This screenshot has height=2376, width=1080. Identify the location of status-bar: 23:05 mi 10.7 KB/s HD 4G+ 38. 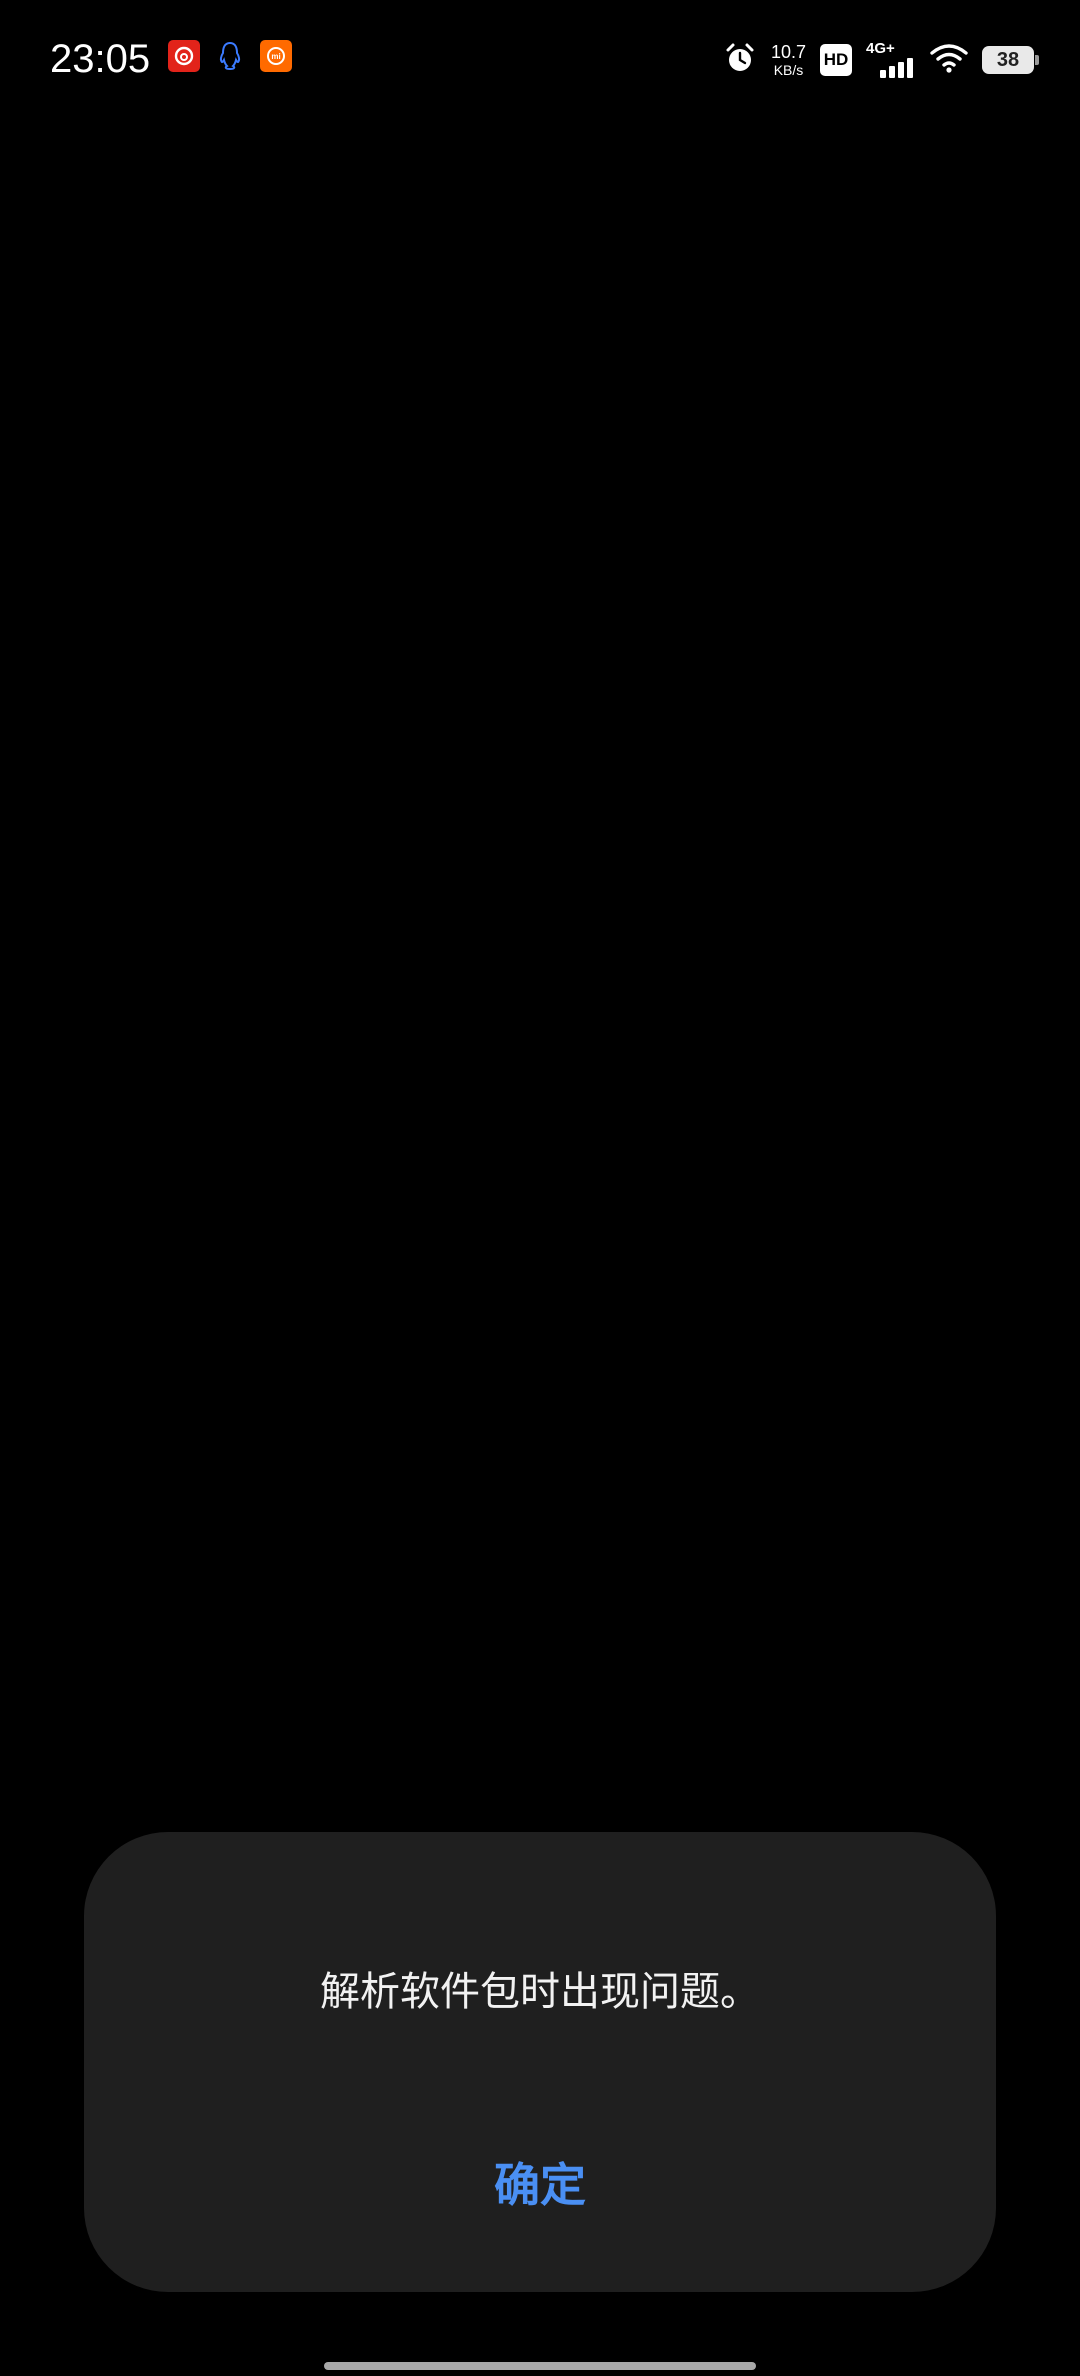
(540, 60).